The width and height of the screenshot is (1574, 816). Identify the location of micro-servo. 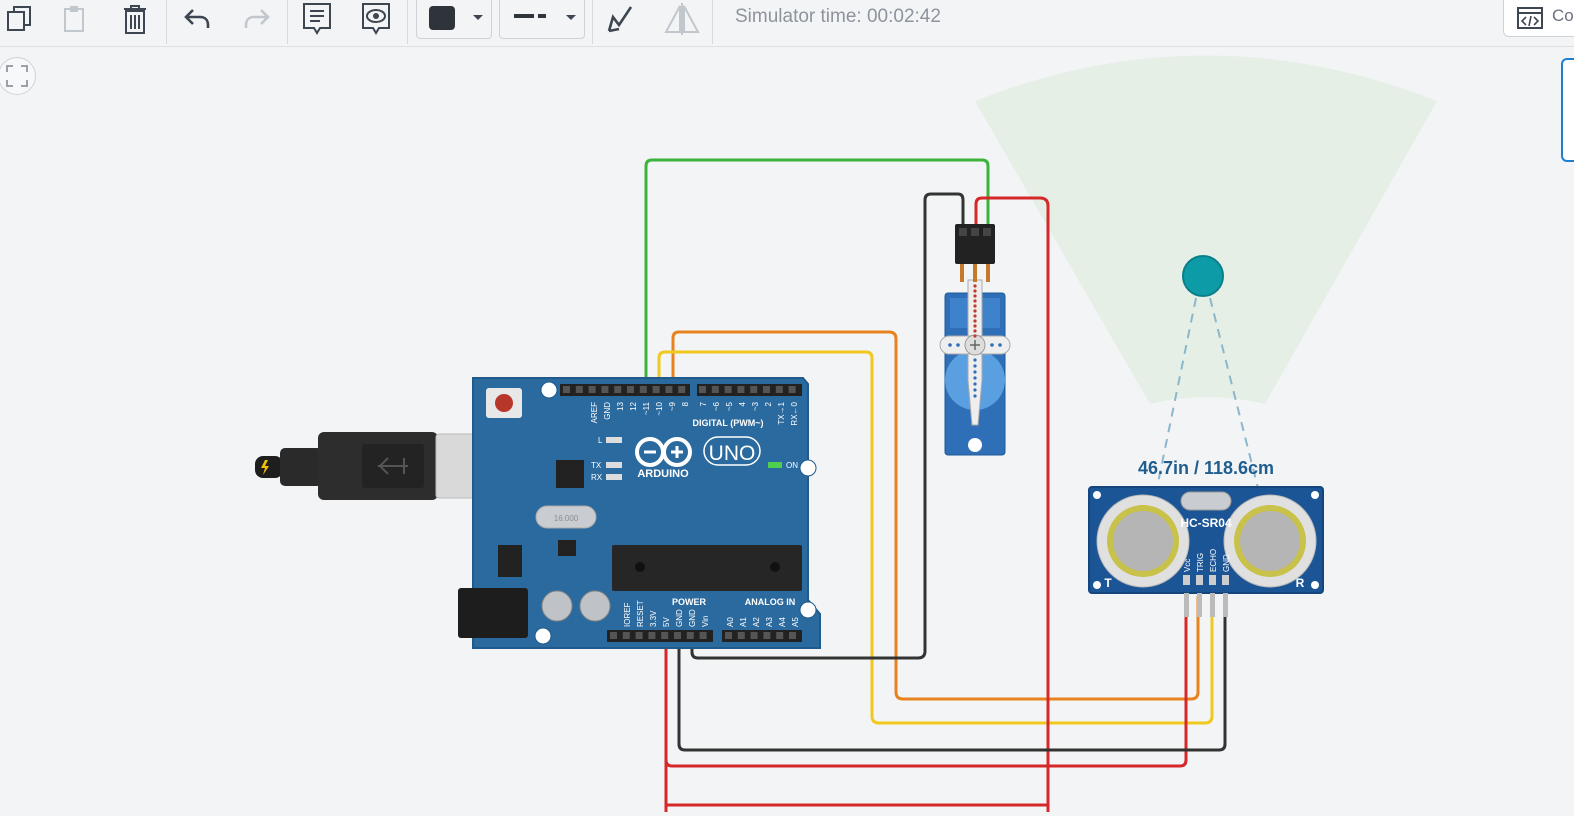
(975, 340).